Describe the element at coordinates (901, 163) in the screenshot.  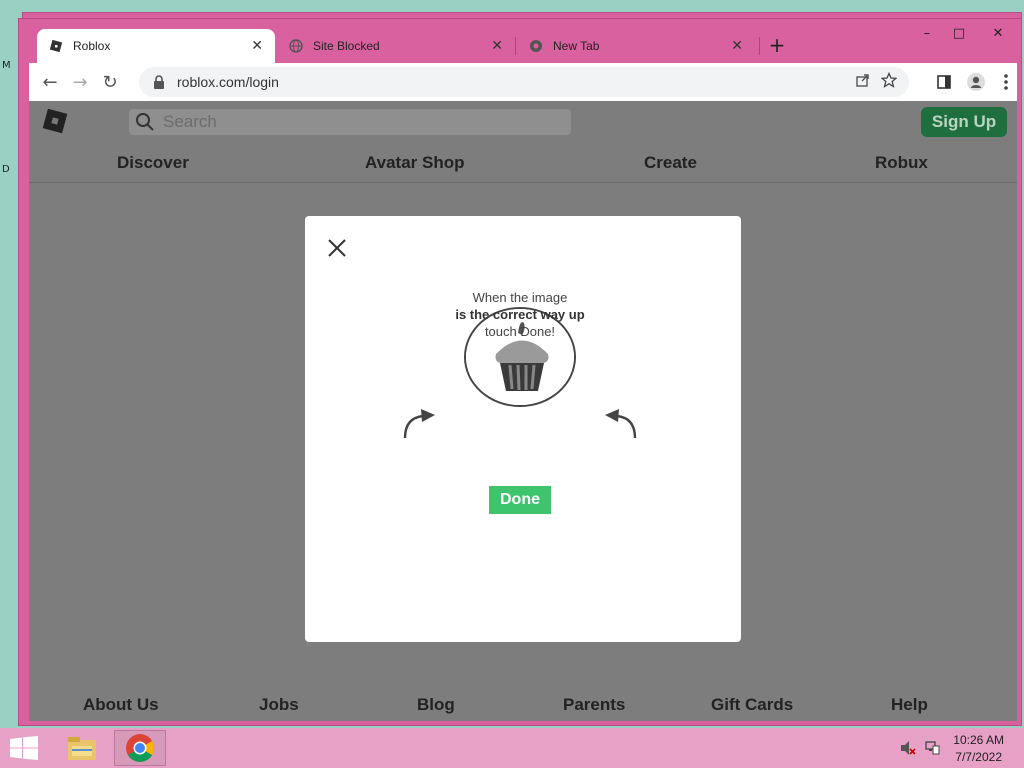
I see `nav-robux: Robux` at that location.